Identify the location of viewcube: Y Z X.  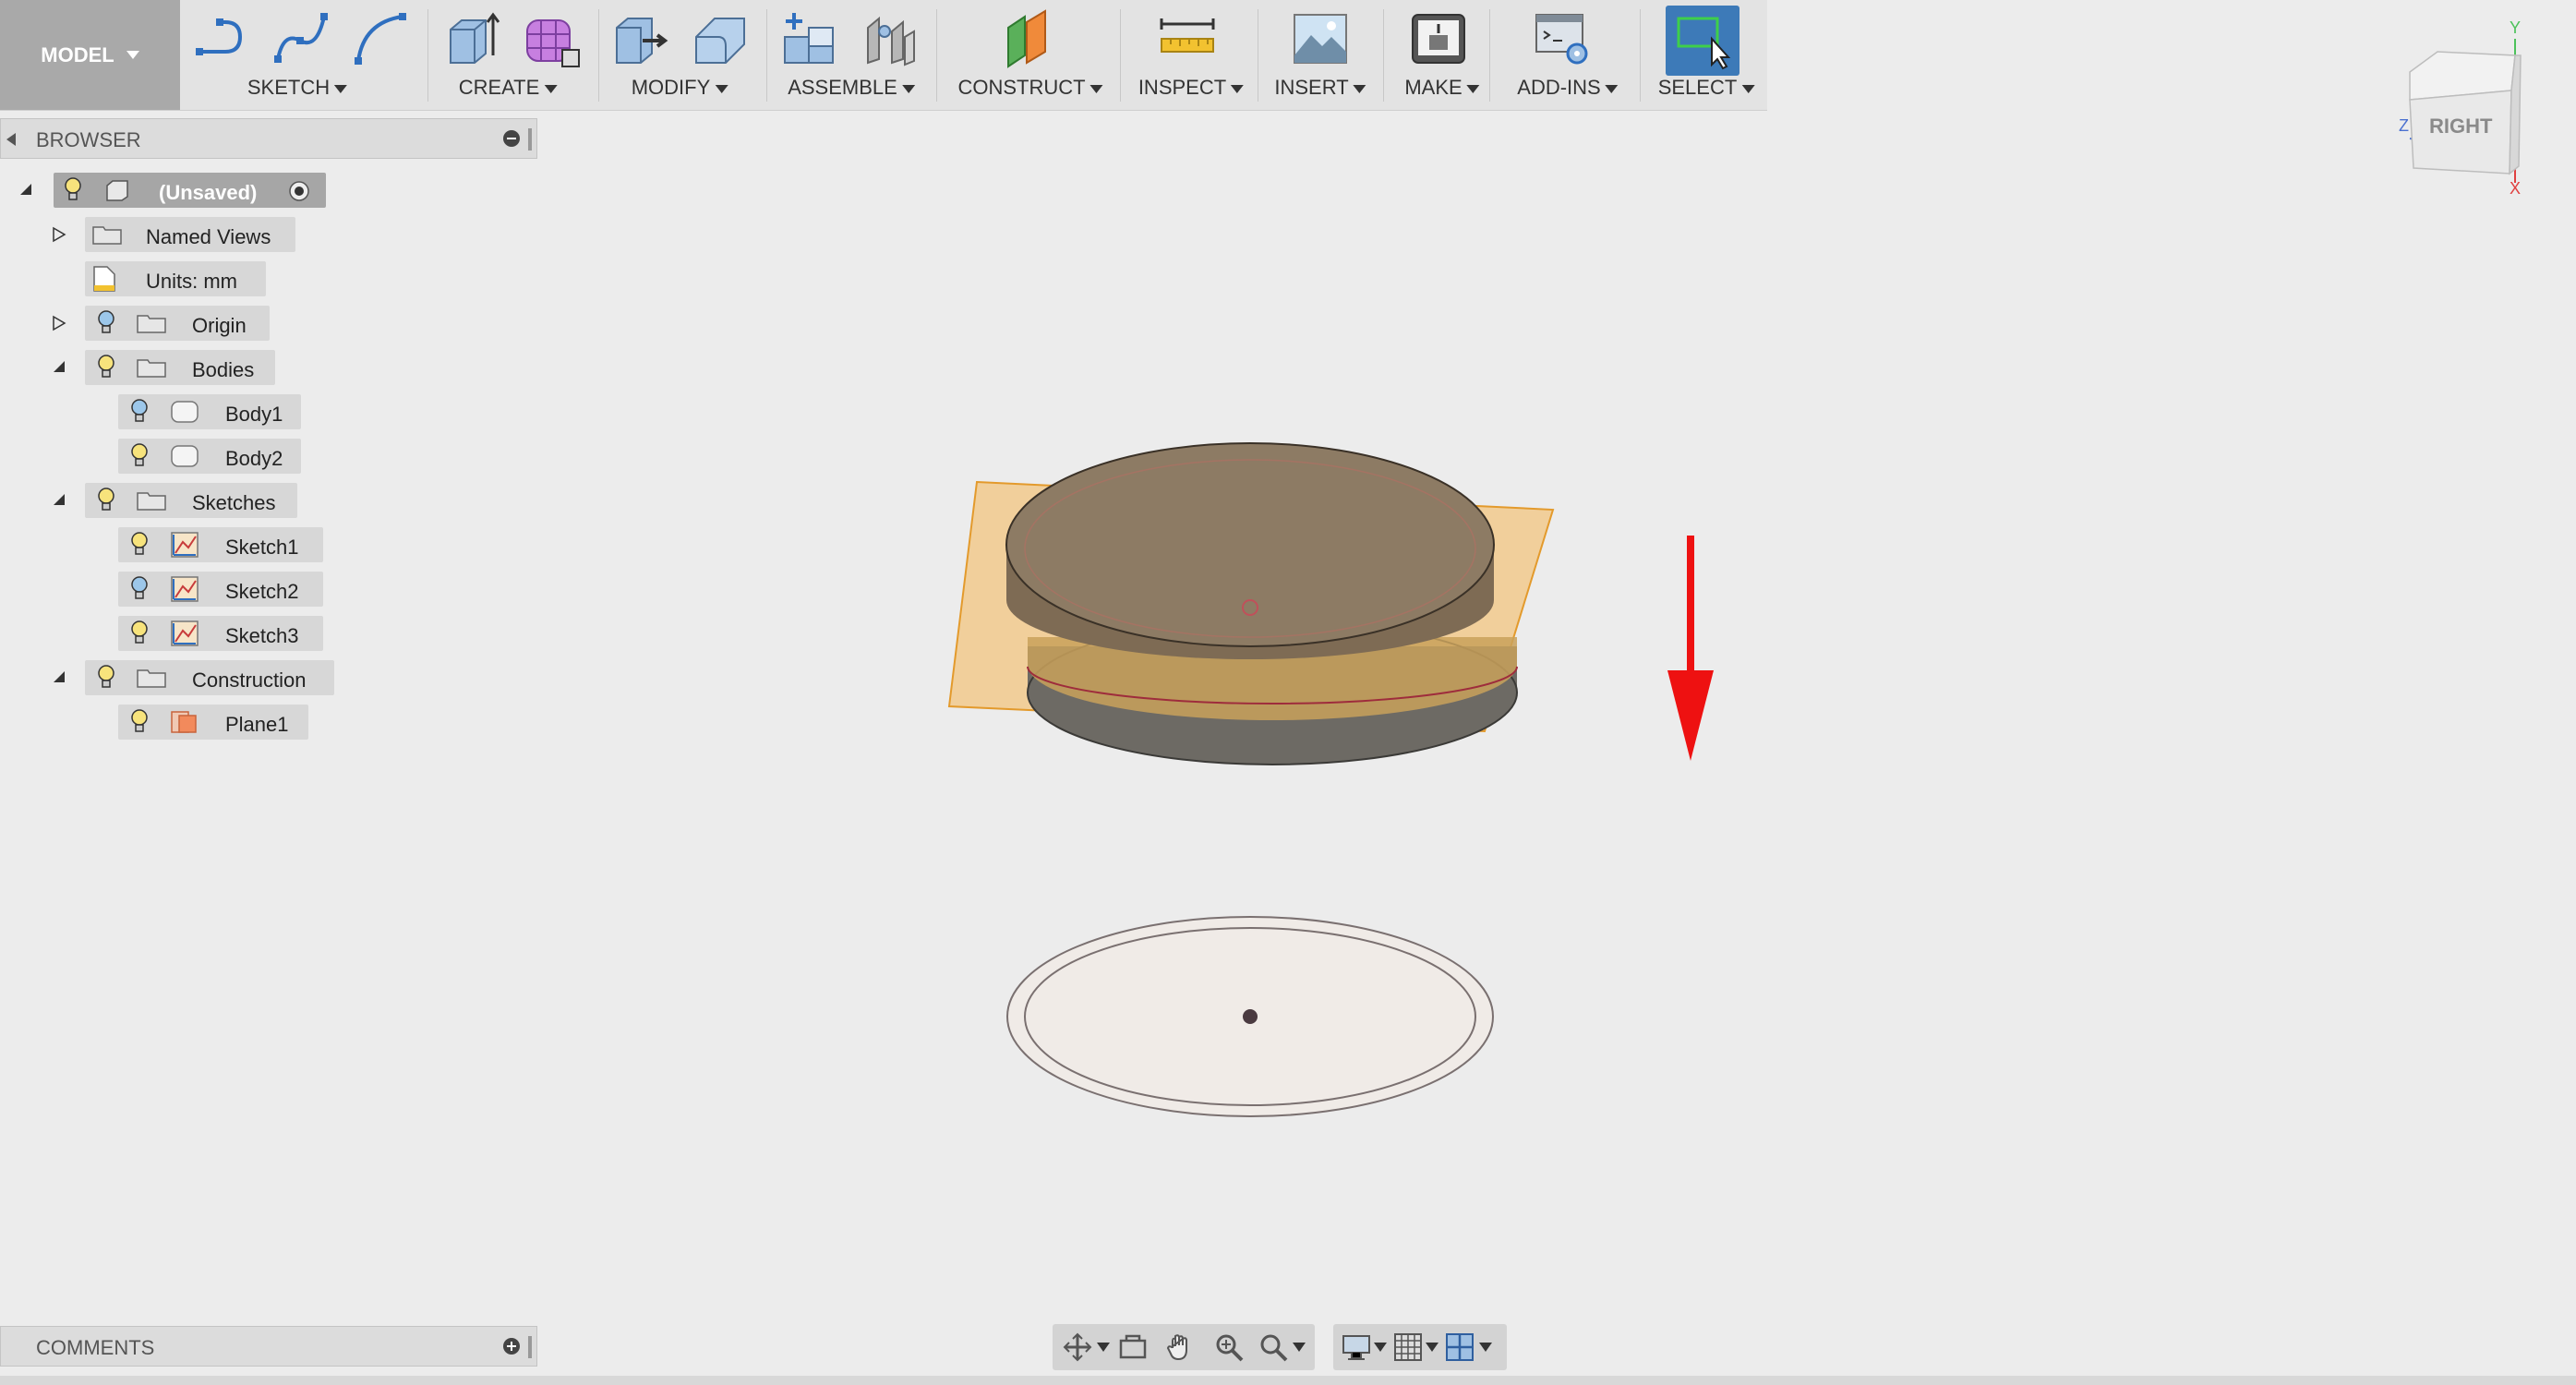
(2460, 106).